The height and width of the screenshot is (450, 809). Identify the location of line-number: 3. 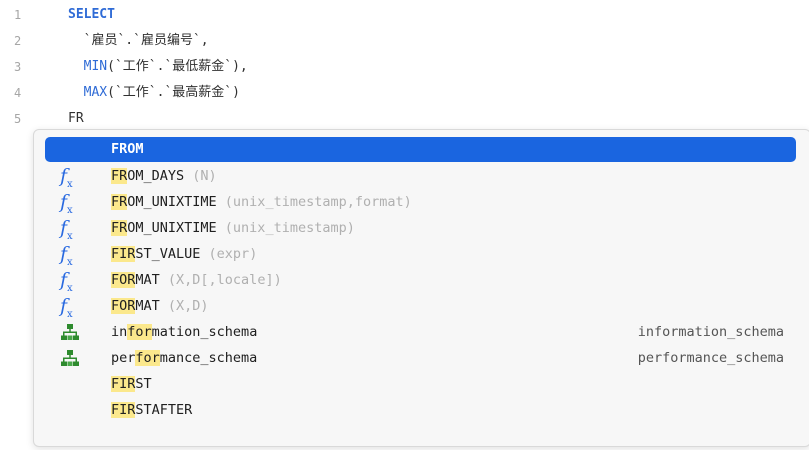
(18, 67).